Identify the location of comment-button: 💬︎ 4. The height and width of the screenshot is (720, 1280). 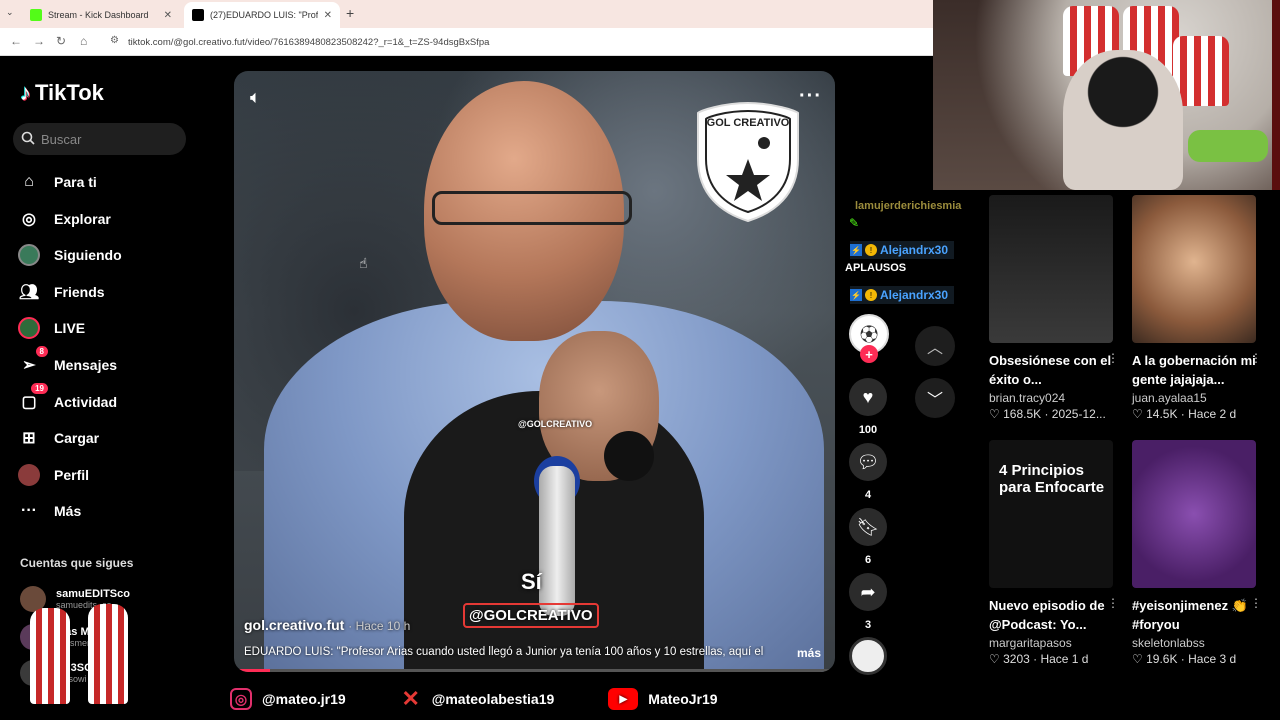
(868, 472).